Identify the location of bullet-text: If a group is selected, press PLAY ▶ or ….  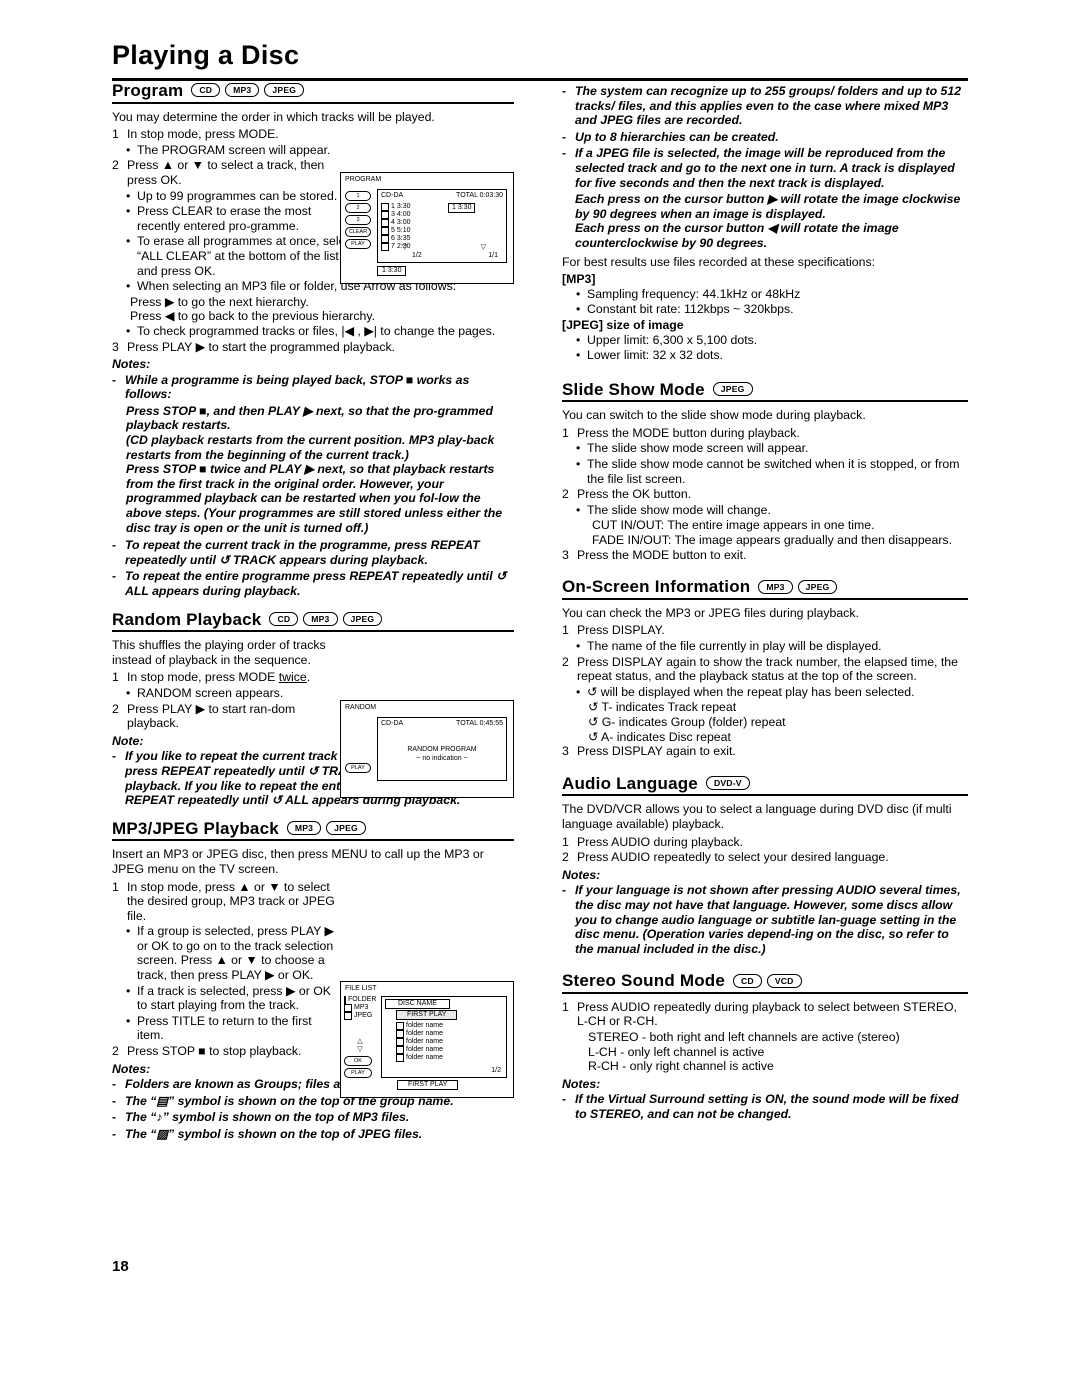
(235, 953).